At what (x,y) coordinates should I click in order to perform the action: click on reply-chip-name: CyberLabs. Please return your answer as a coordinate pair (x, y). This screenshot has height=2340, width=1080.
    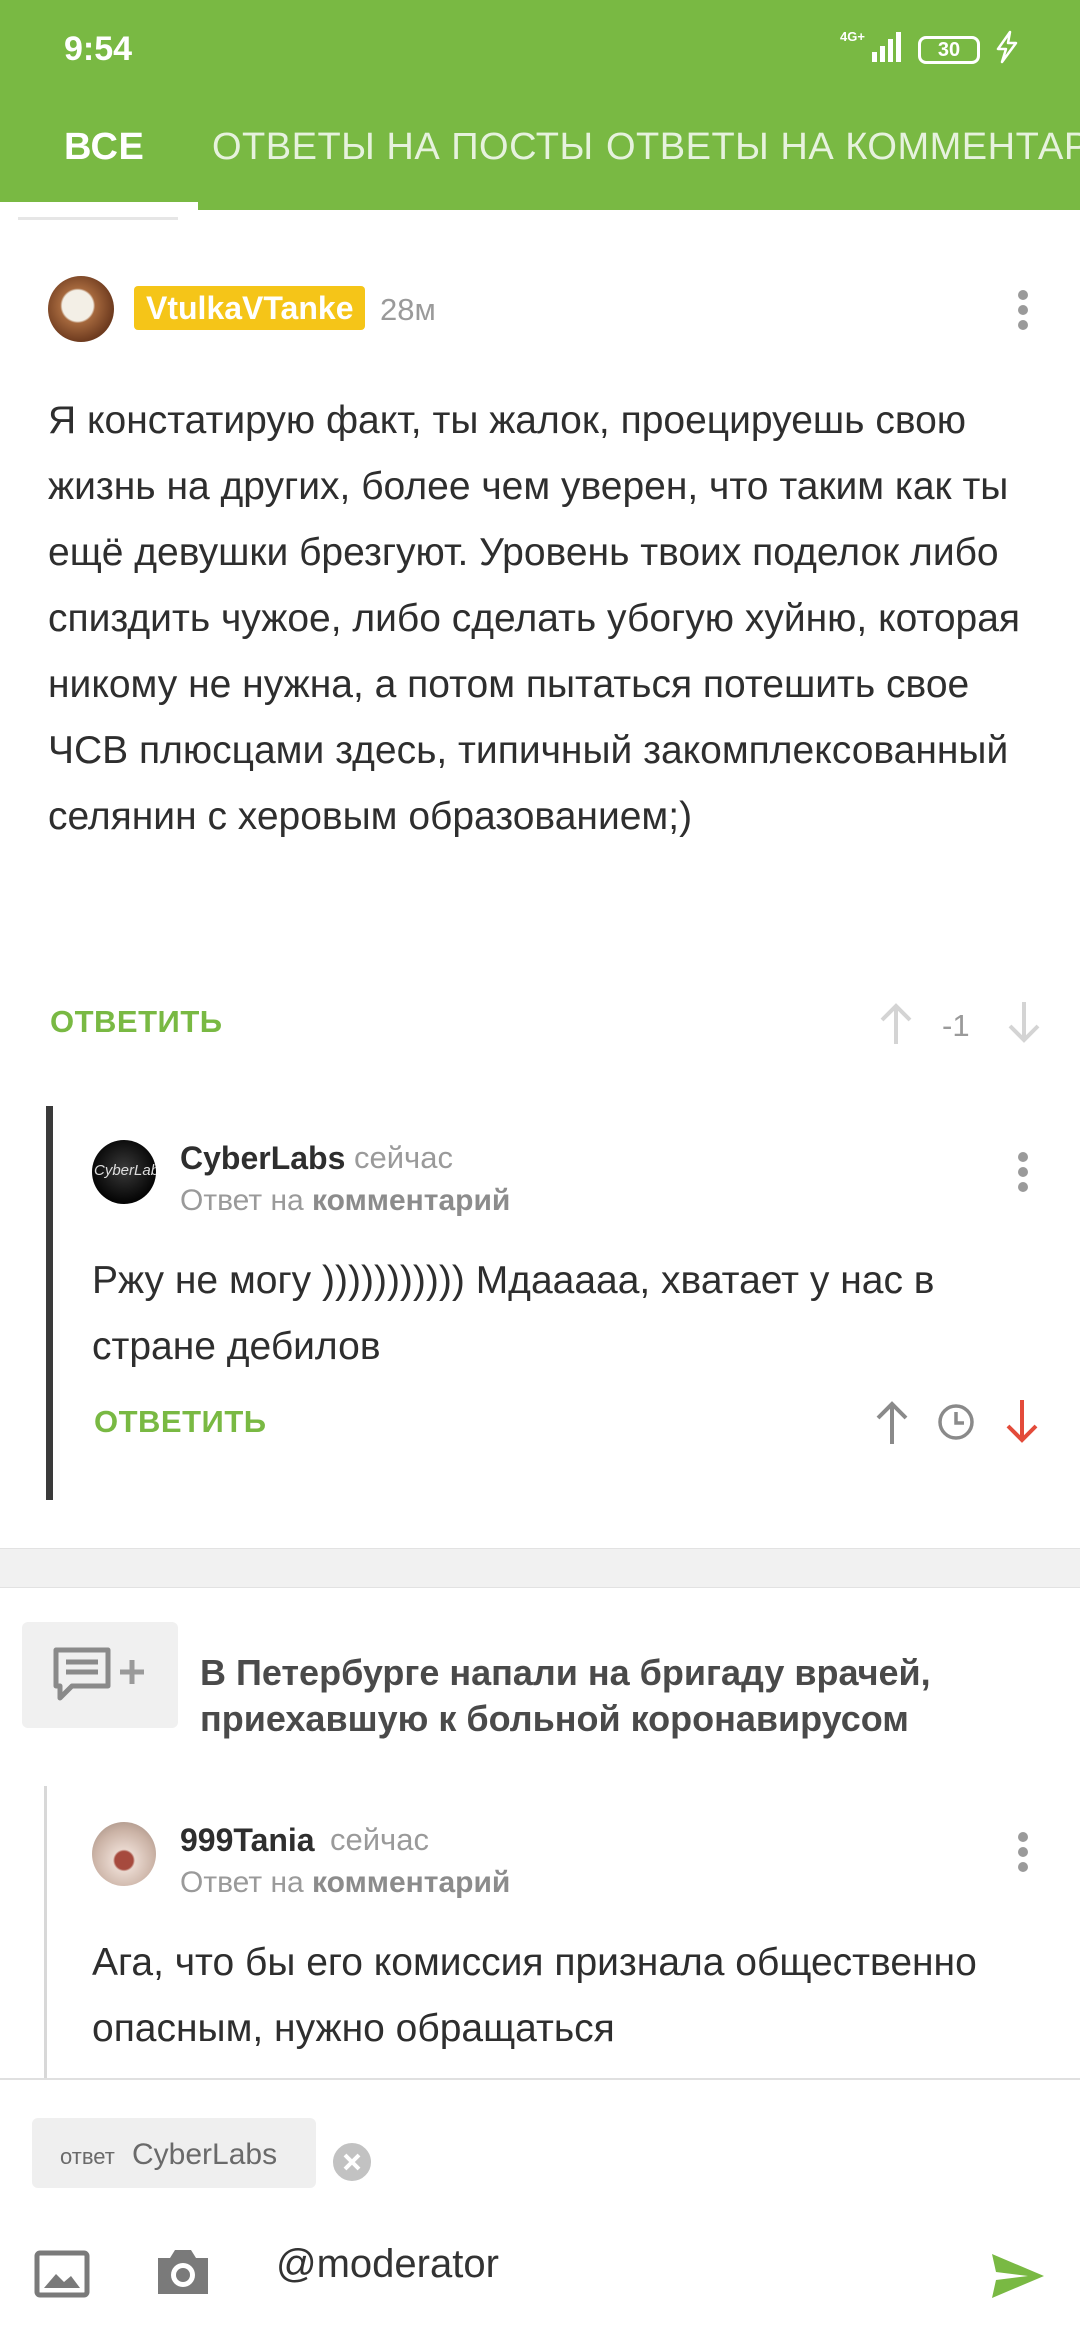
    Looking at the image, I should click on (205, 2154).